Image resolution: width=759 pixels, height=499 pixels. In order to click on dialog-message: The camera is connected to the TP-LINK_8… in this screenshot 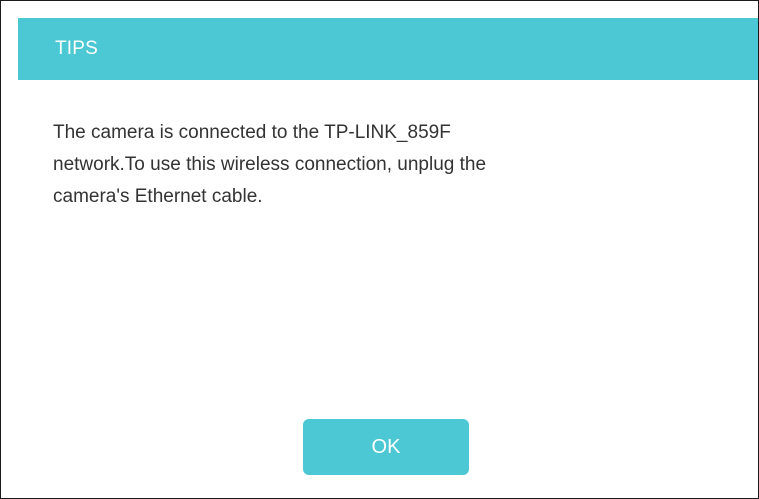, I will do `click(270, 164)`.